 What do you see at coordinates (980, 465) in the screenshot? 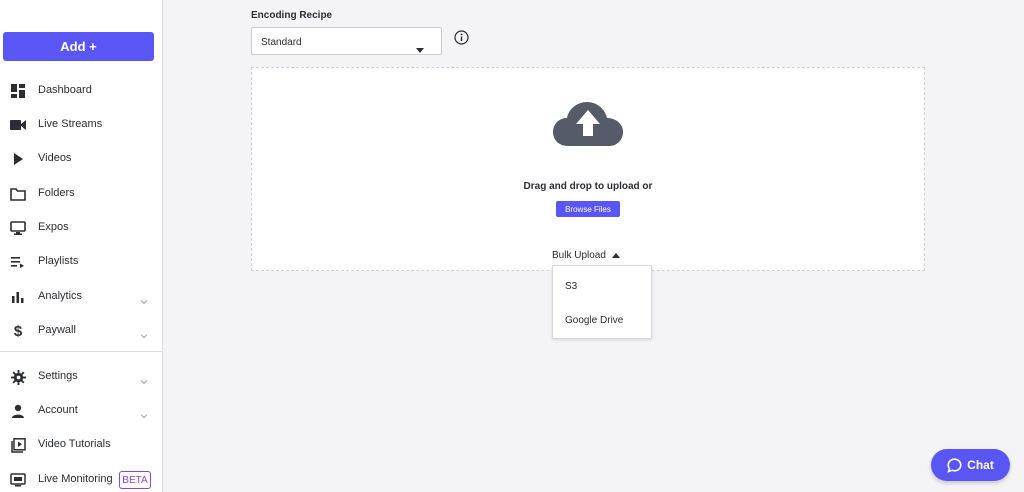
I see `chat-label: Chat` at bounding box center [980, 465].